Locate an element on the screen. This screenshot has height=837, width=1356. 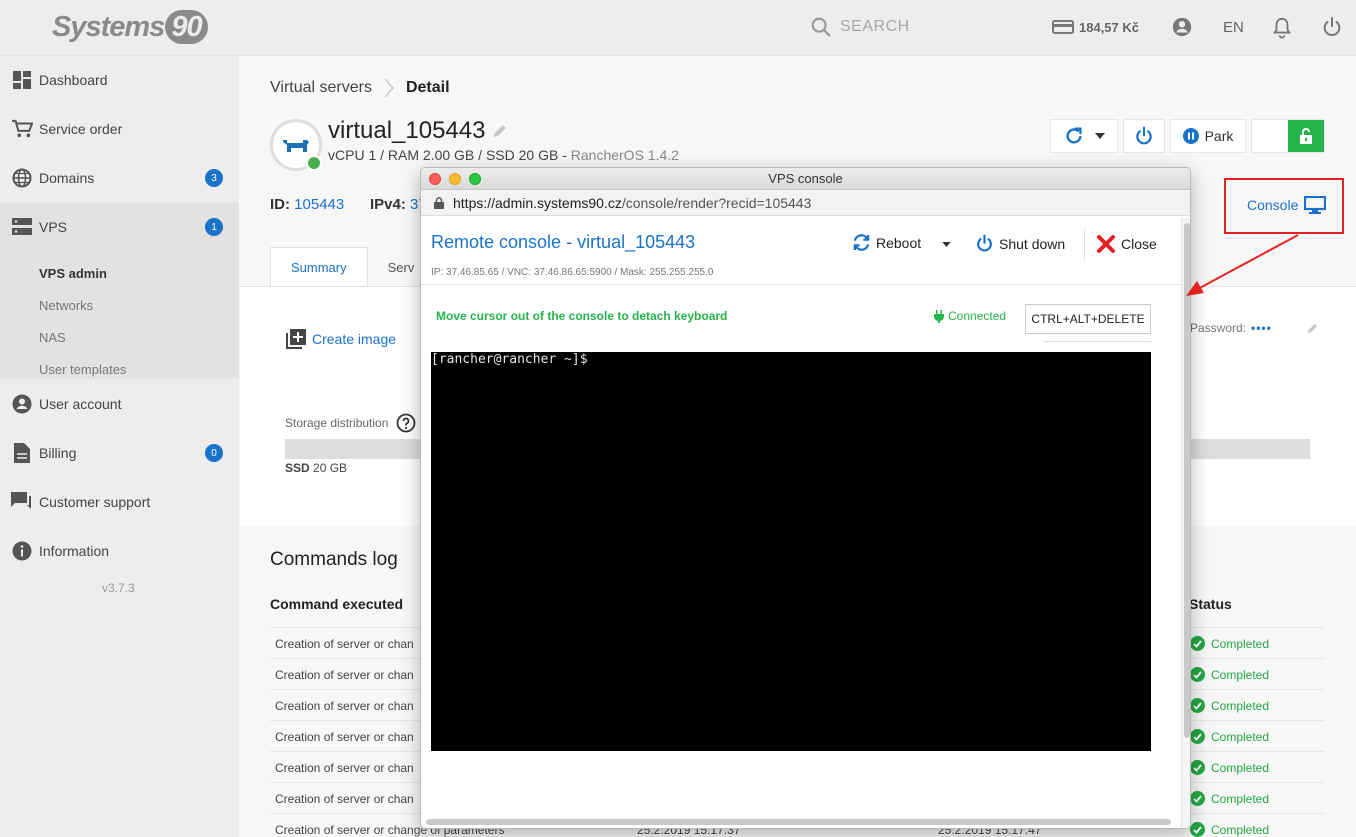
password-field: Password: •••• is located at coordinates (1254, 328).